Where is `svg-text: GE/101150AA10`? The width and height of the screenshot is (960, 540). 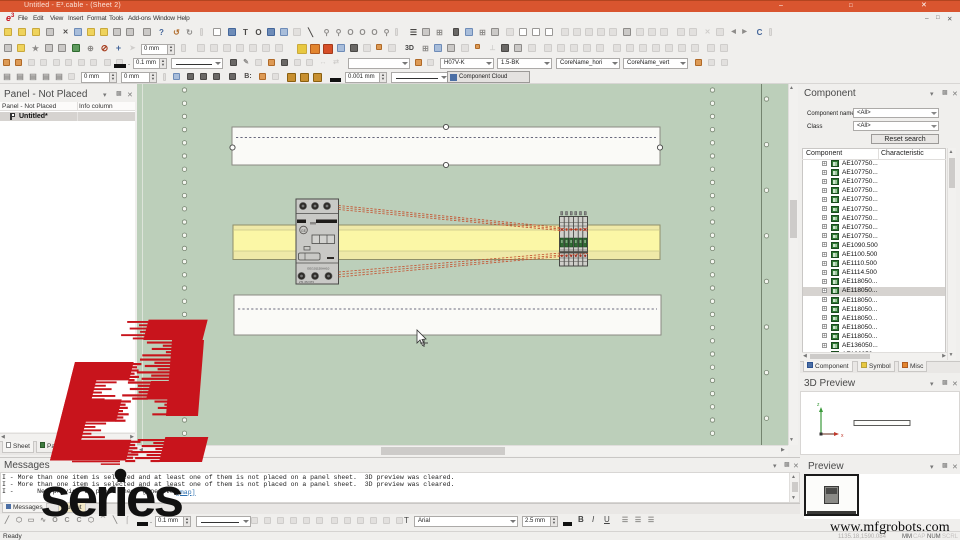
svg-text: GE/101150AA10 is located at coordinates (318, 269).